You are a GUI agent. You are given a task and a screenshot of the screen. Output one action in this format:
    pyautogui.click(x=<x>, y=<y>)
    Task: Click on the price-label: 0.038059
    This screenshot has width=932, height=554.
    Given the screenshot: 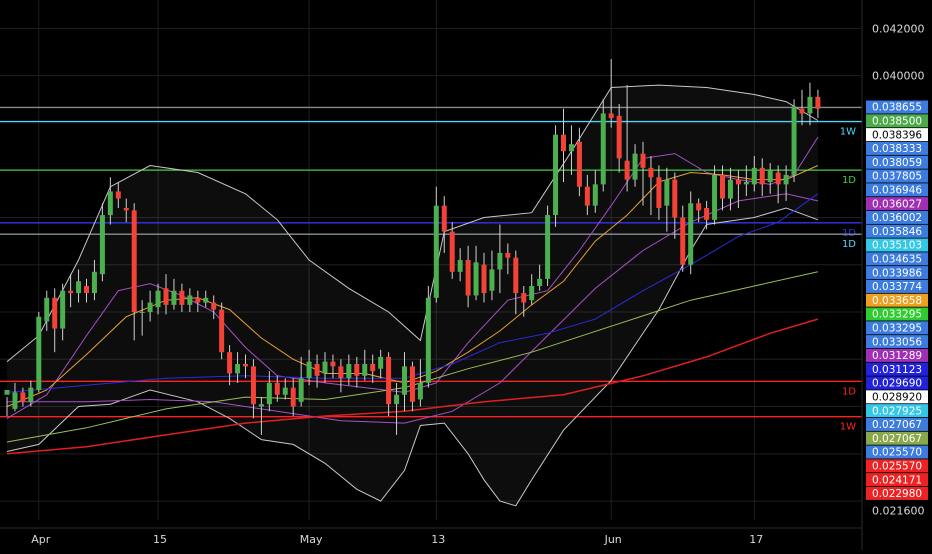 What is the action you would take?
    pyautogui.click(x=897, y=162)
    